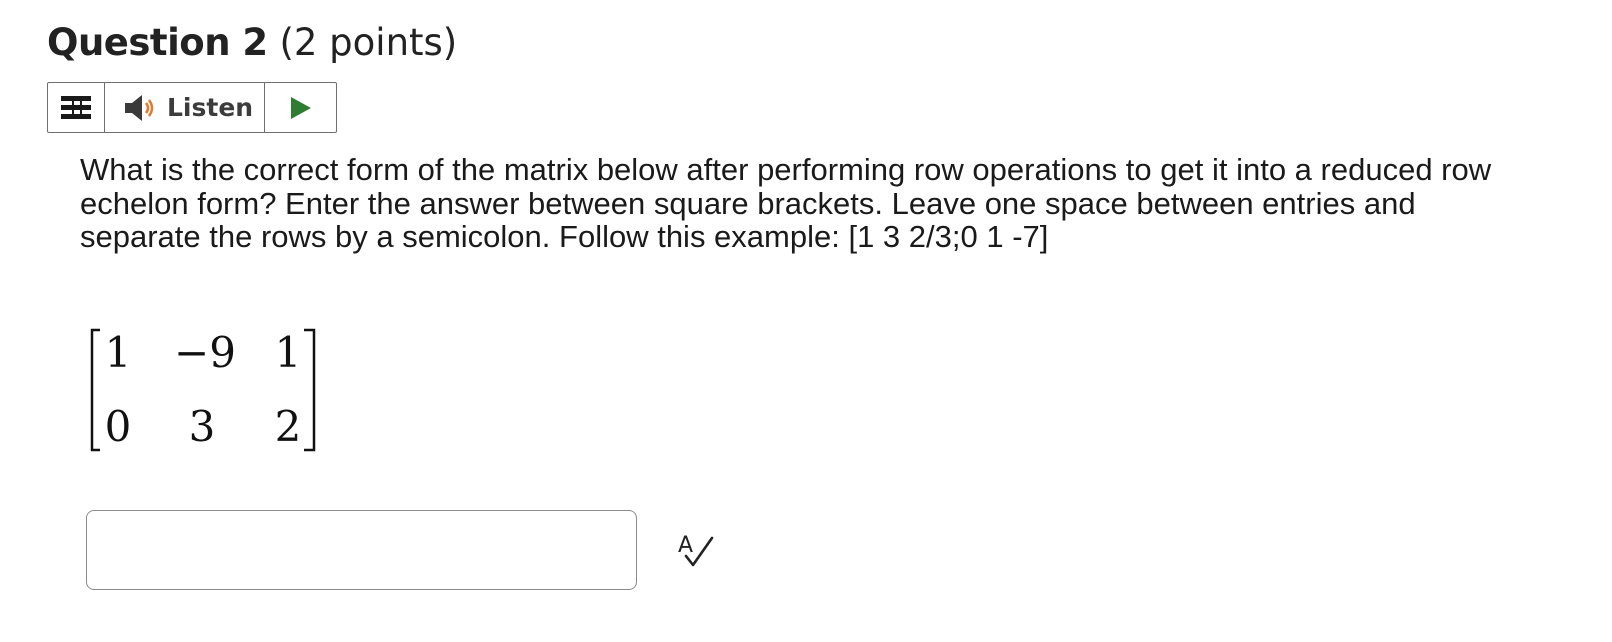 This screenshot has width=1612, height=642. I want to click on play-icon, so click(300, 107).